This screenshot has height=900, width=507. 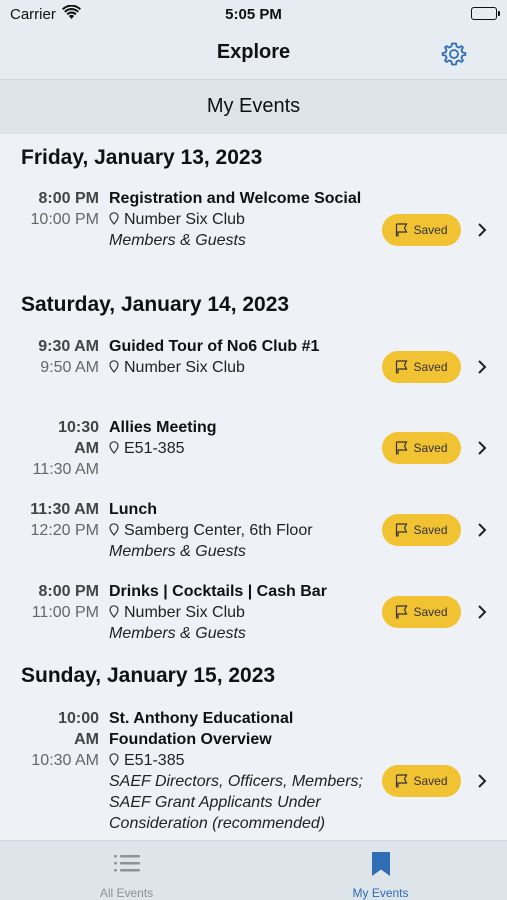 I want to click on end-time: 11:00 PM, so click(x=65, y=612).